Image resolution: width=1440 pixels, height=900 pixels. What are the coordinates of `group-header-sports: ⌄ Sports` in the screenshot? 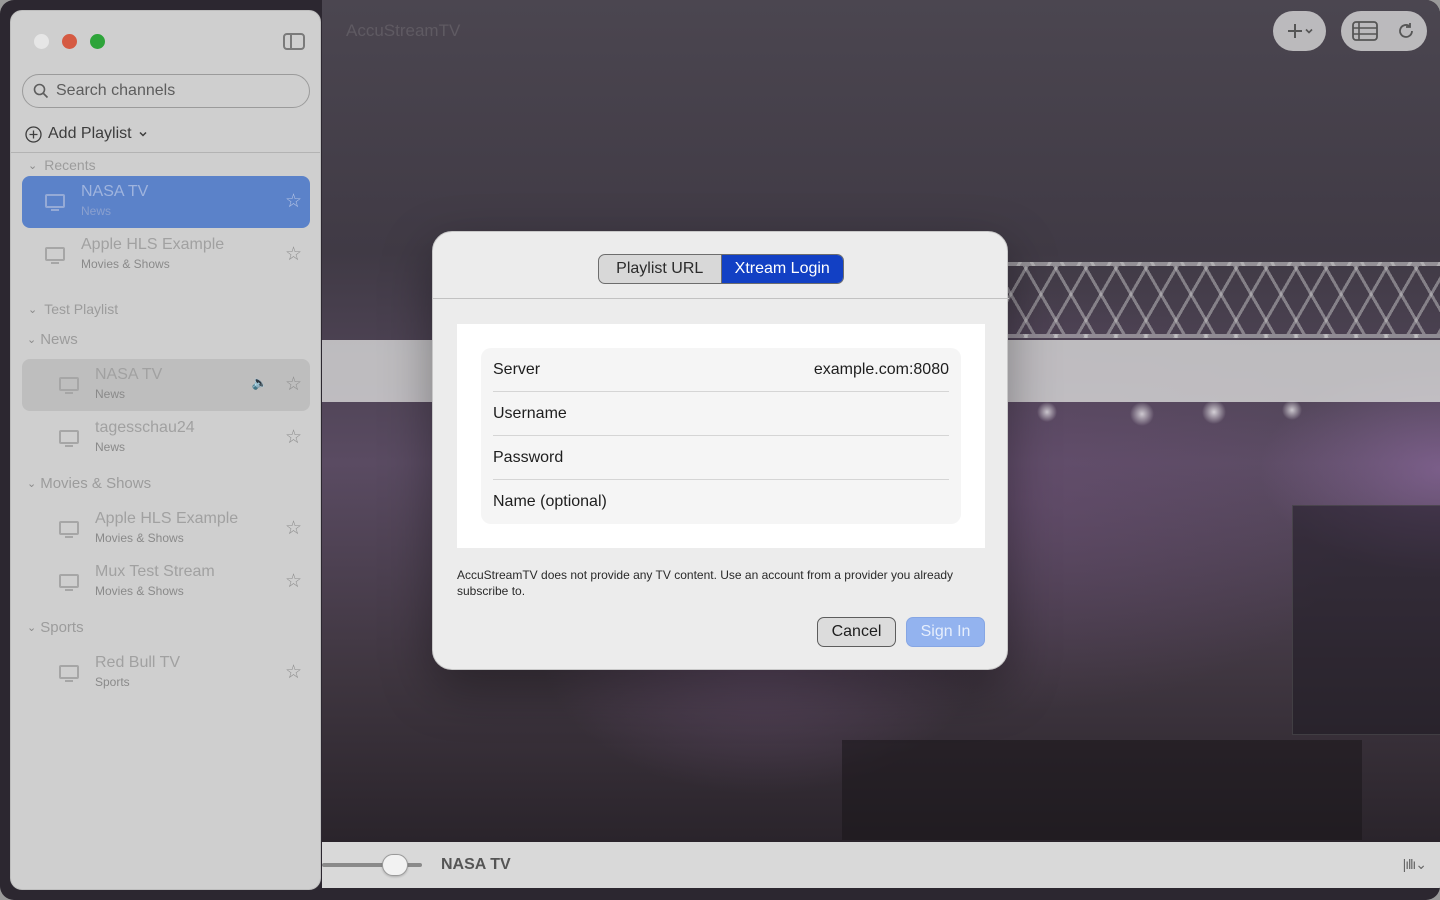 It's located at (55, 627).